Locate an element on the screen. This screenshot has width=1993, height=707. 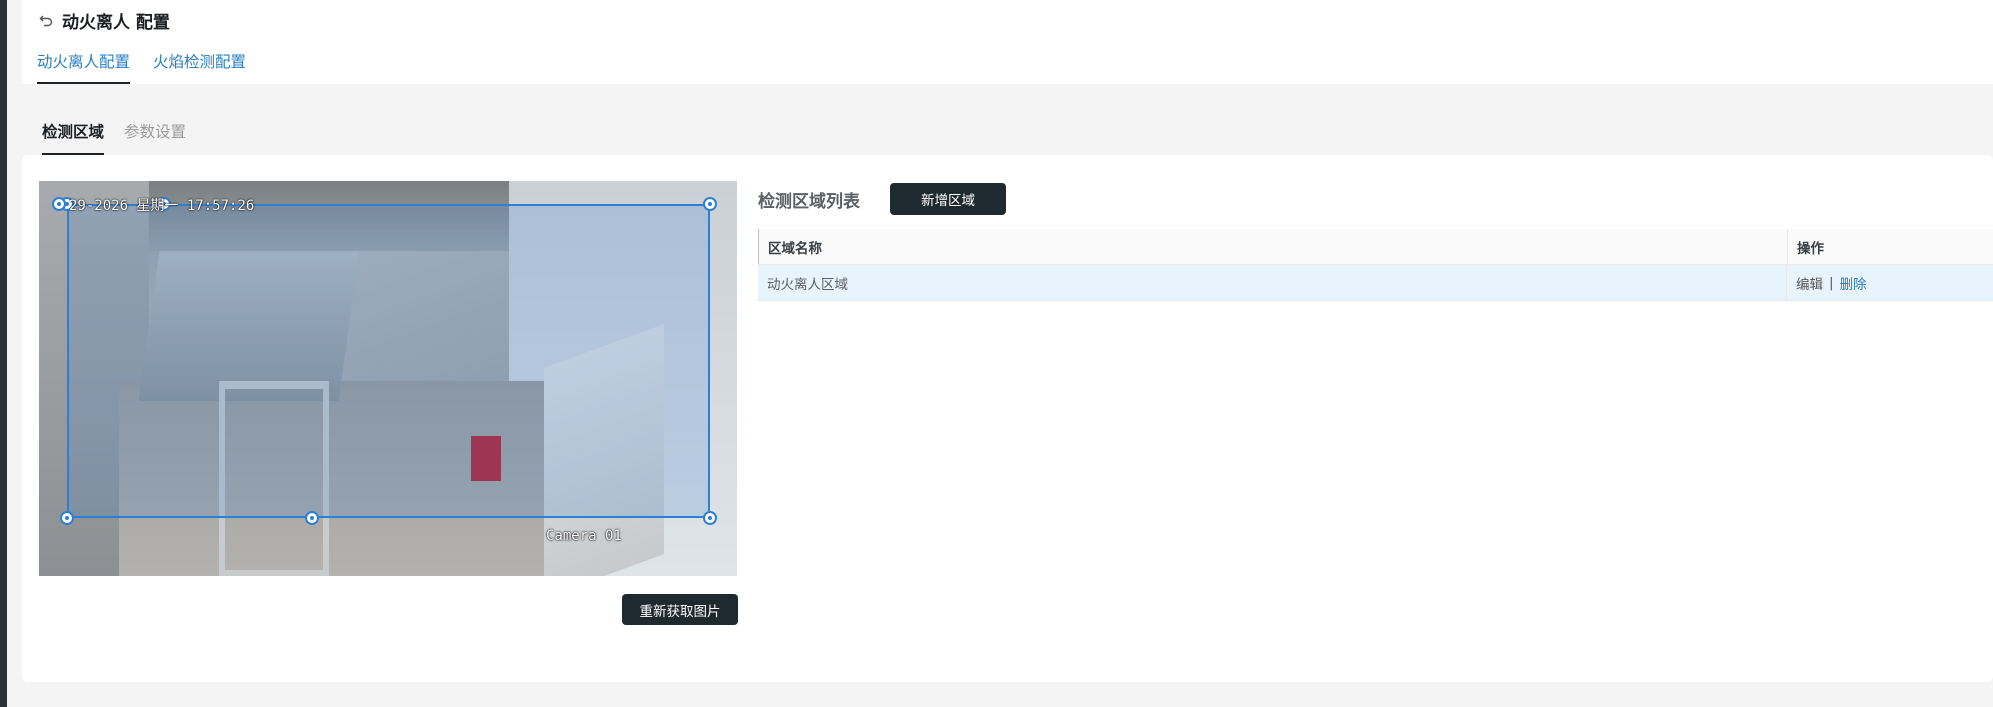
table-row: 动火离人区域 编辑 | 删除 is located at coordinates (1375, 283).